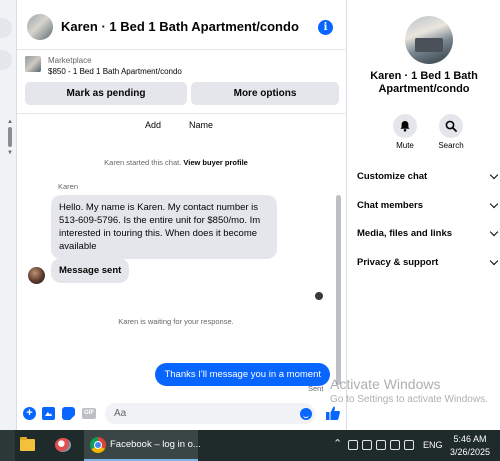  I want to click on listing-source-label: Marketplace, so click(70, 60).